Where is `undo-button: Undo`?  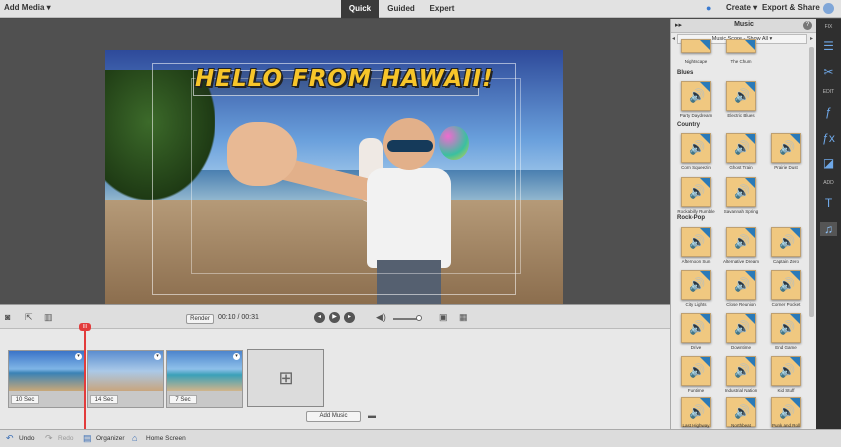
undo-button: Undo is located at coordinates (27, 438).